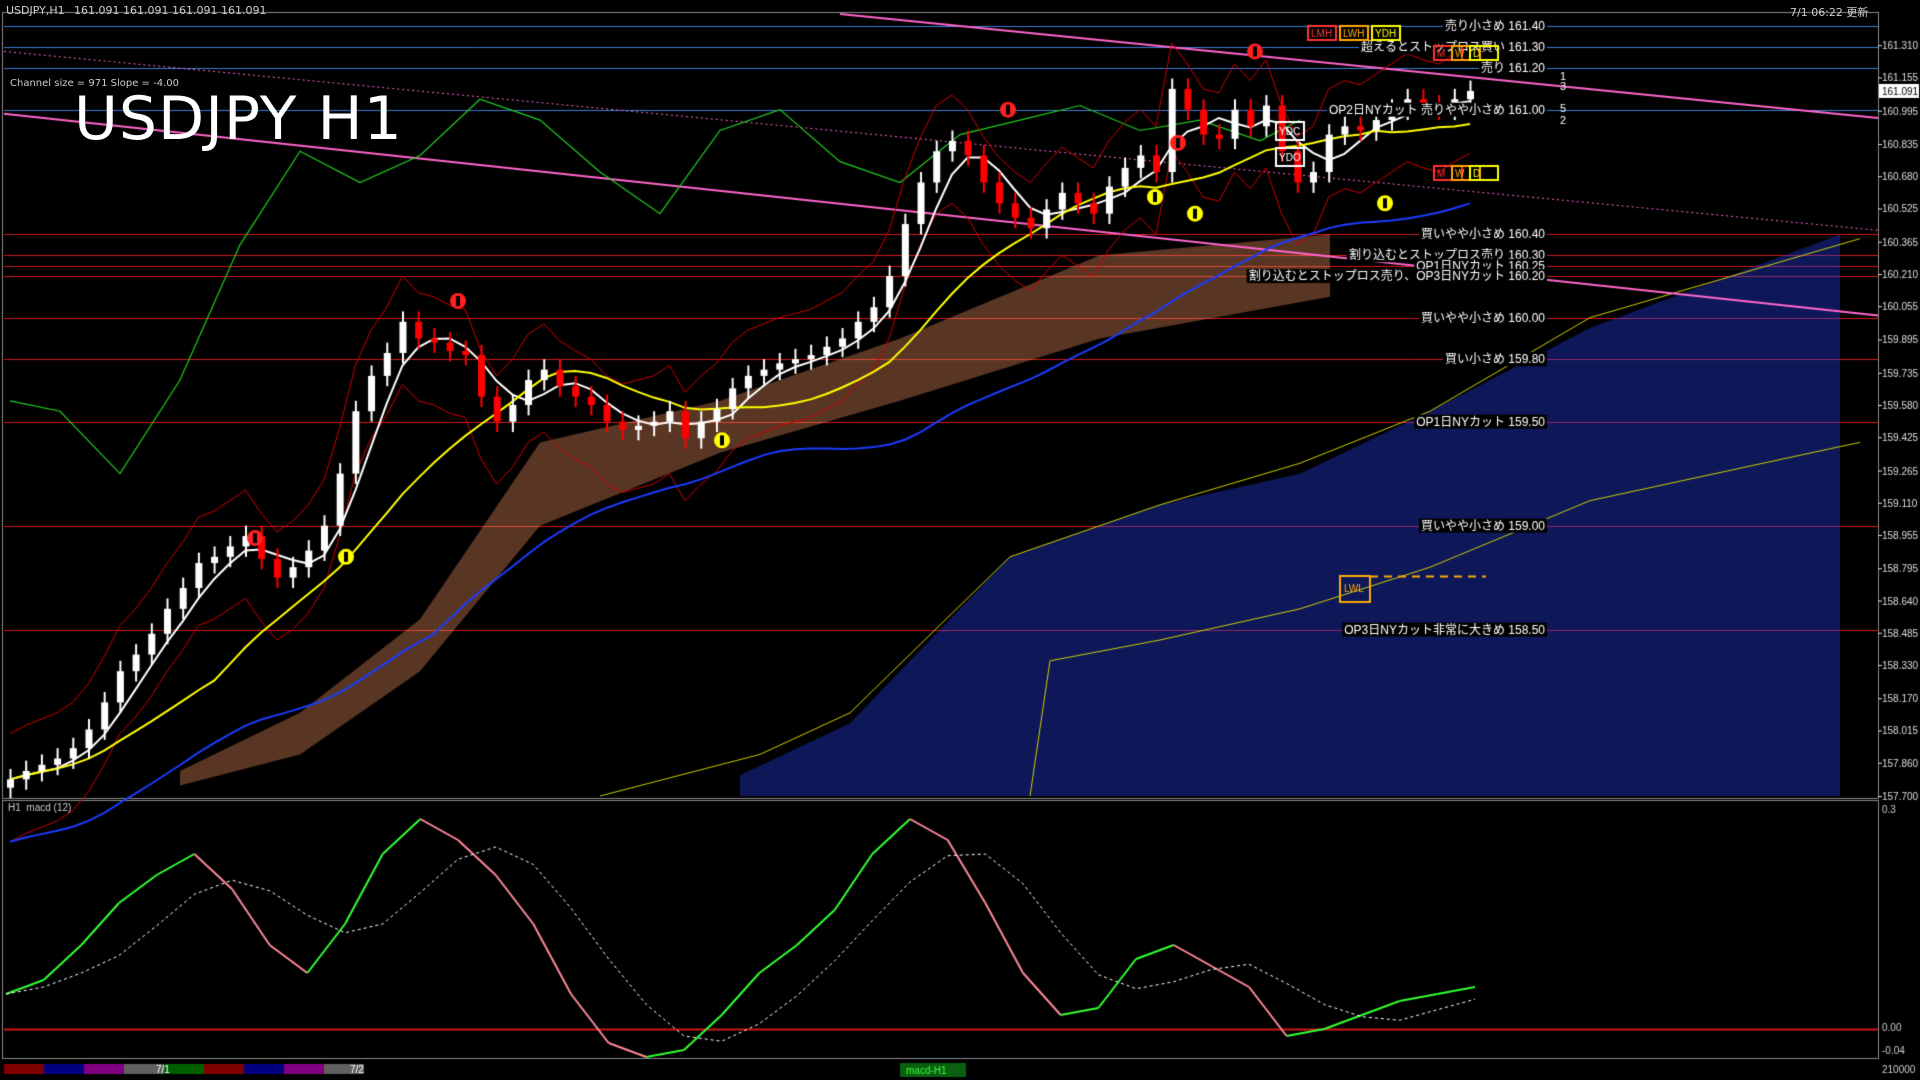  What do you see at coordinates (35, 10) in the screenshot?
I see `chart-title: USDJPY,H1` at bounding box center [35, 10].